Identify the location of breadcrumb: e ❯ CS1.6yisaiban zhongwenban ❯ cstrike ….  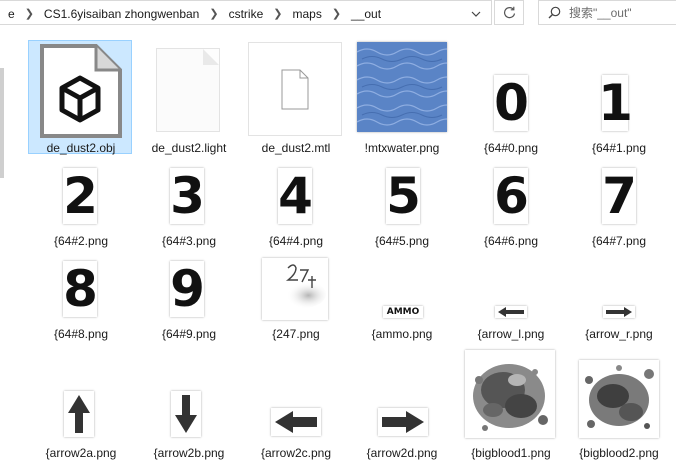
(194, 13).